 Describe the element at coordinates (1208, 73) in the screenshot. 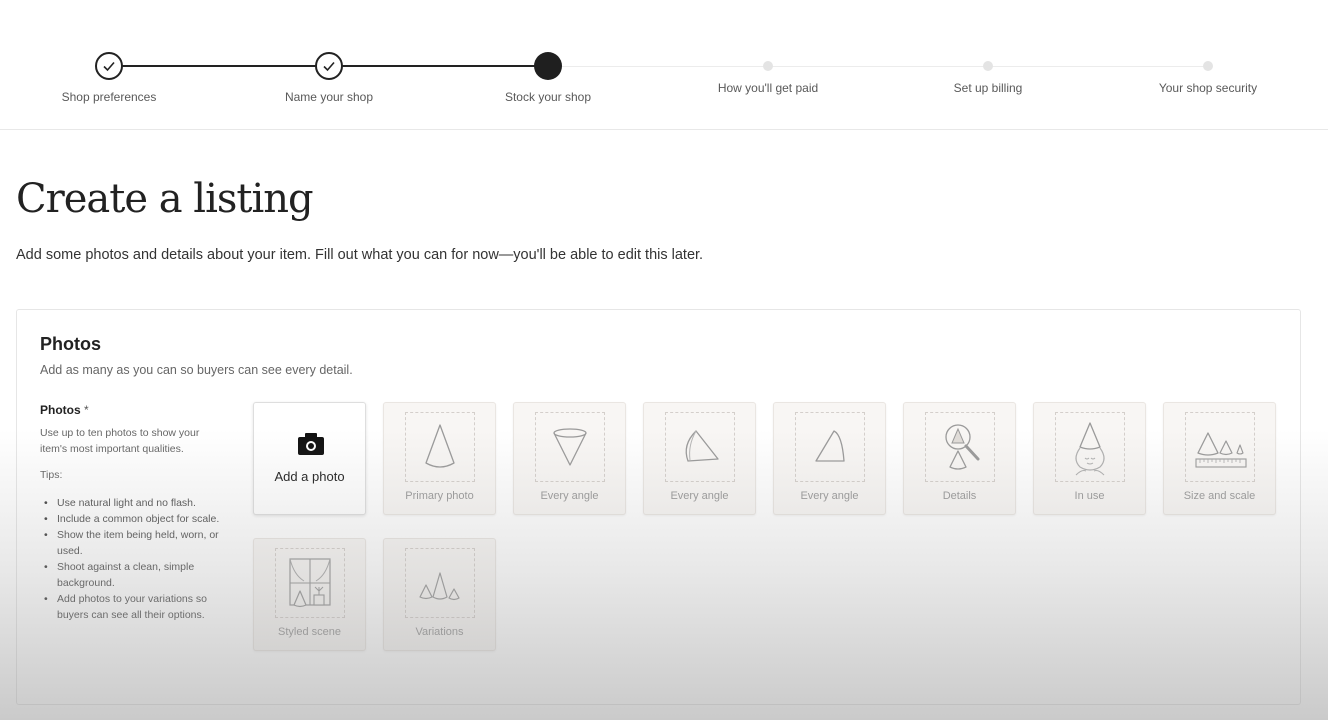

I see `step-your-shop-security: Your shop security` at that location.